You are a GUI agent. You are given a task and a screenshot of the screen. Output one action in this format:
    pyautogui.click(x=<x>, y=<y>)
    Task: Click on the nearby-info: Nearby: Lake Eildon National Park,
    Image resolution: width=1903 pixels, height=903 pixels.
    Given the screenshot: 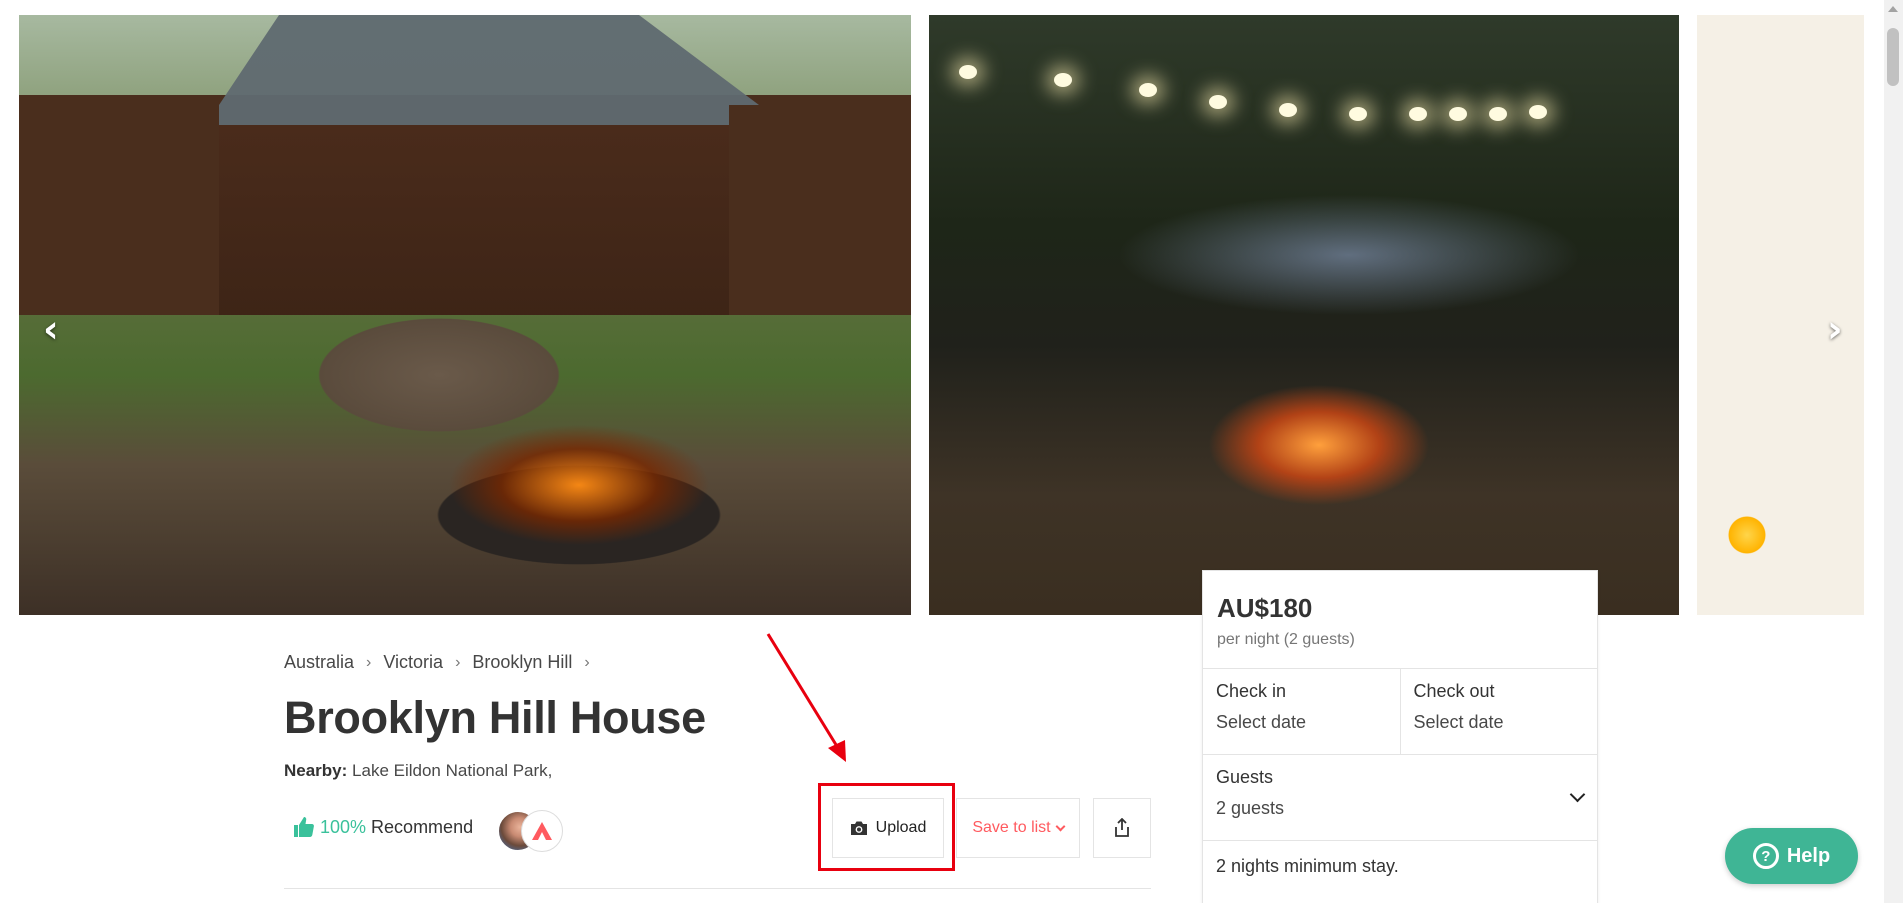 What is the action you would take?
    pyautogui.click(x=418, y=771)
    